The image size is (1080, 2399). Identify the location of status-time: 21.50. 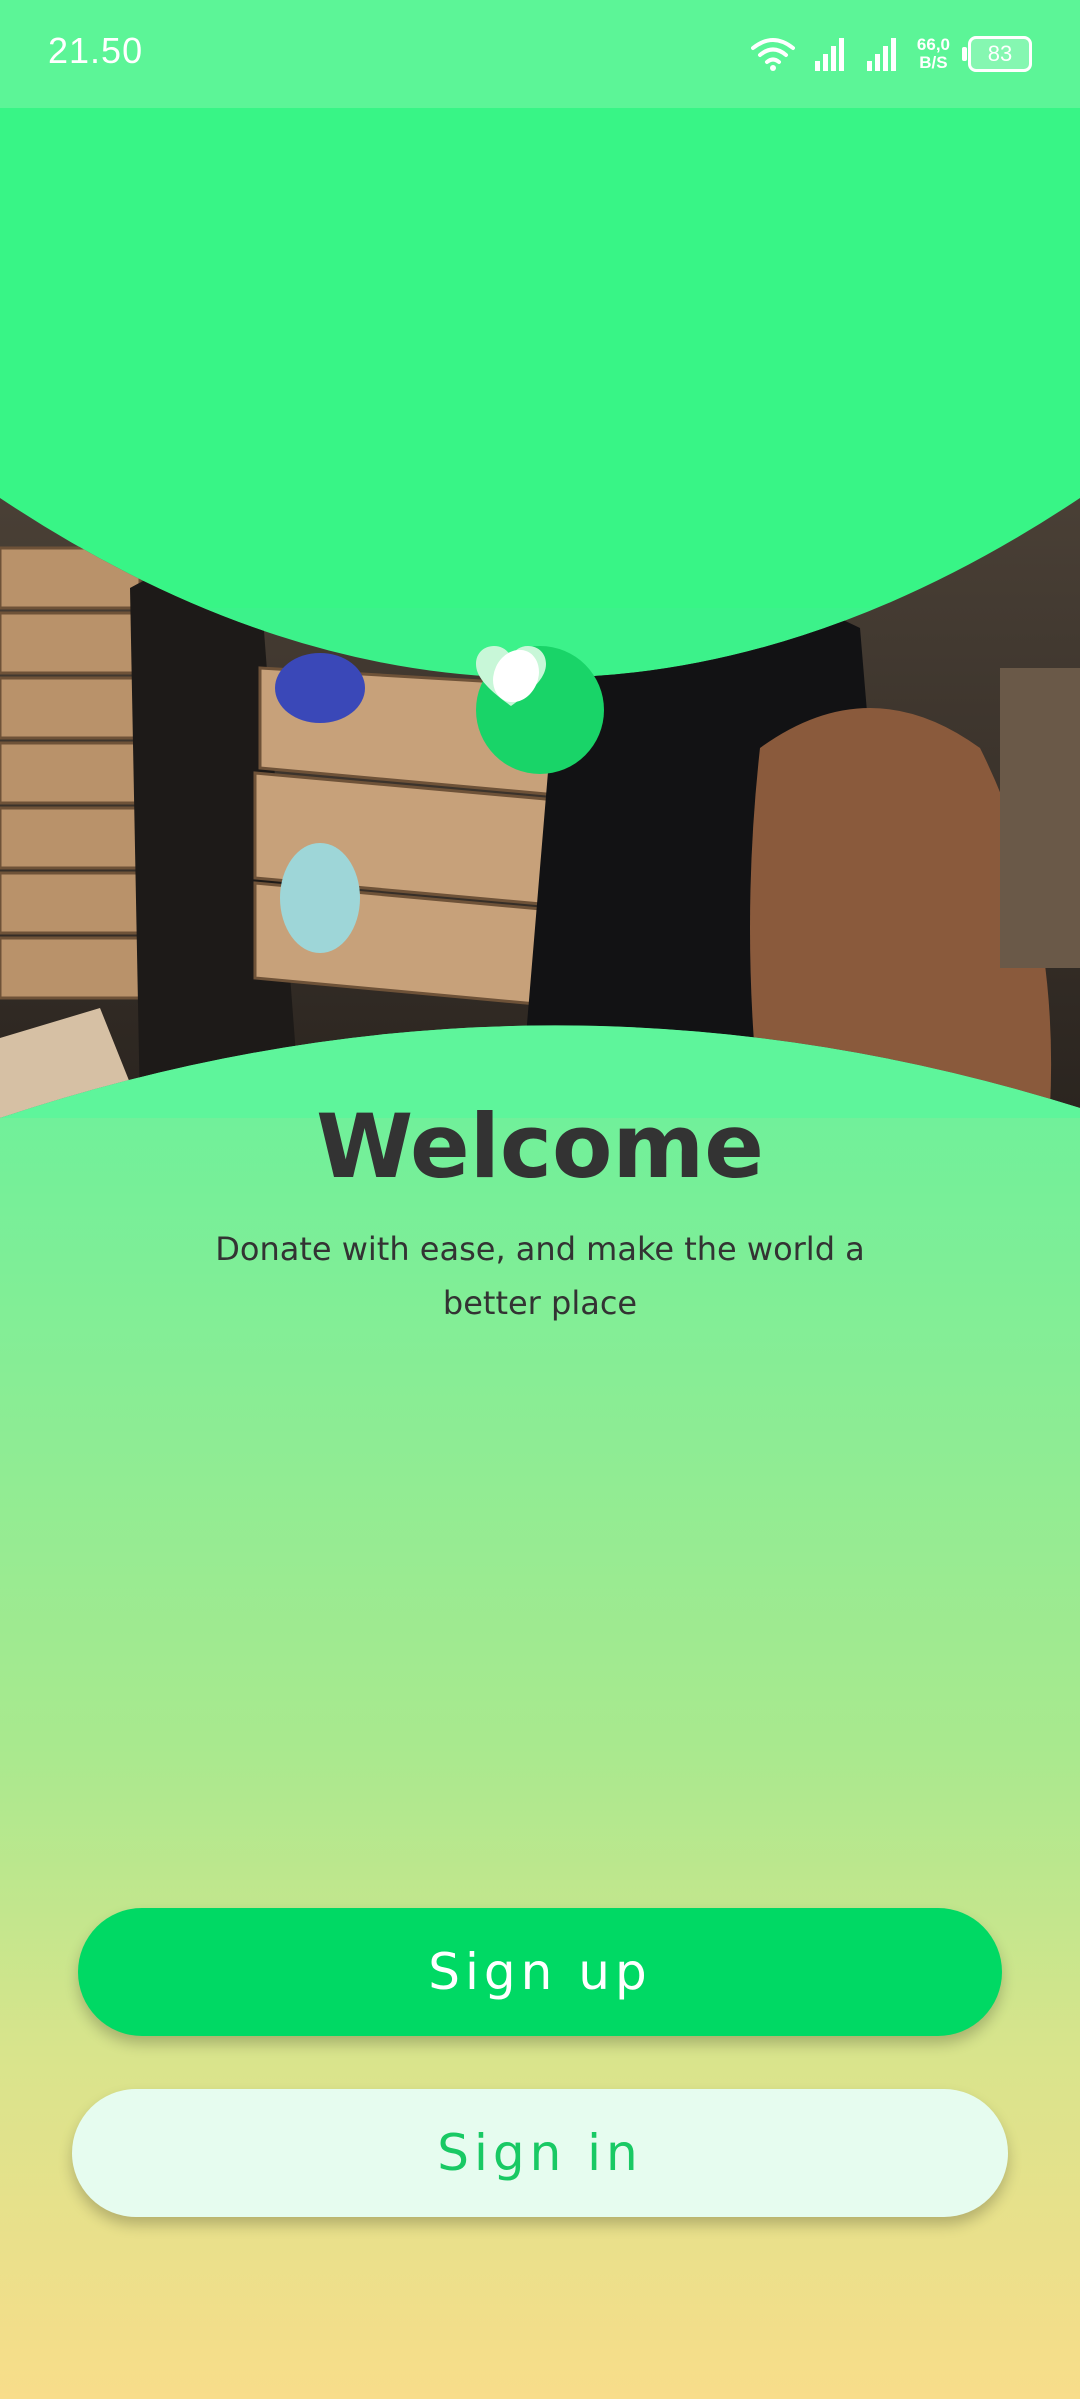
(96, 50).